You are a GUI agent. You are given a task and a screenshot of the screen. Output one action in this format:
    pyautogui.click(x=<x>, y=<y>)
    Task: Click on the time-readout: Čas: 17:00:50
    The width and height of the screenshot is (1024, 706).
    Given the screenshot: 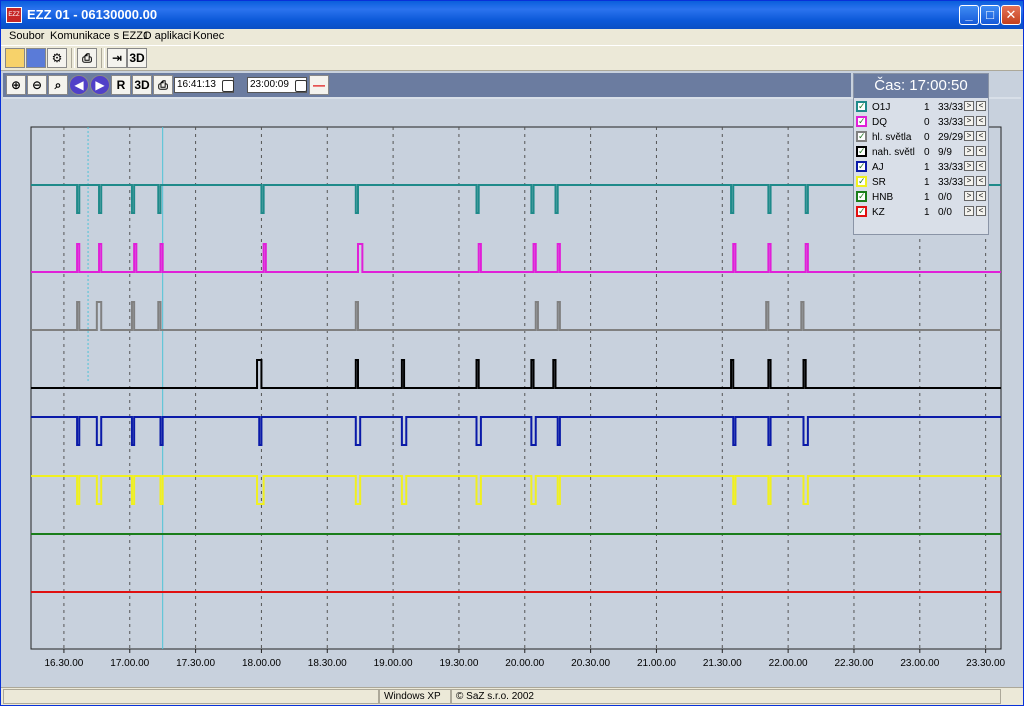 What is the action you would take?
    pyautogui.click(x=921, y=86)
    